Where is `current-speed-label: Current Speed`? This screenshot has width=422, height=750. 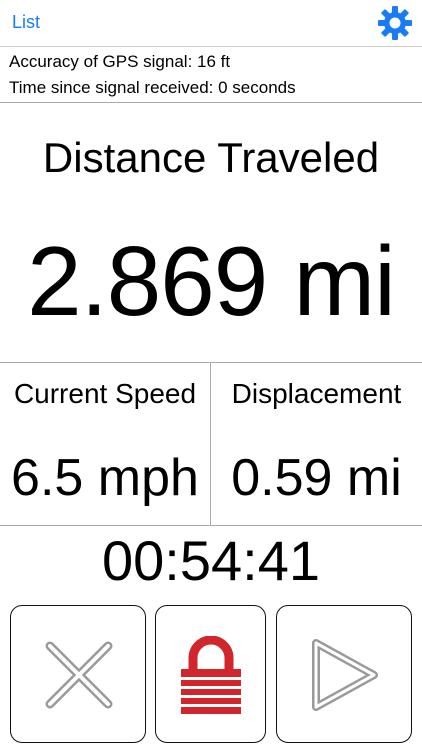 current-speed-label: Current Speed is located at coordinates (105, 393).